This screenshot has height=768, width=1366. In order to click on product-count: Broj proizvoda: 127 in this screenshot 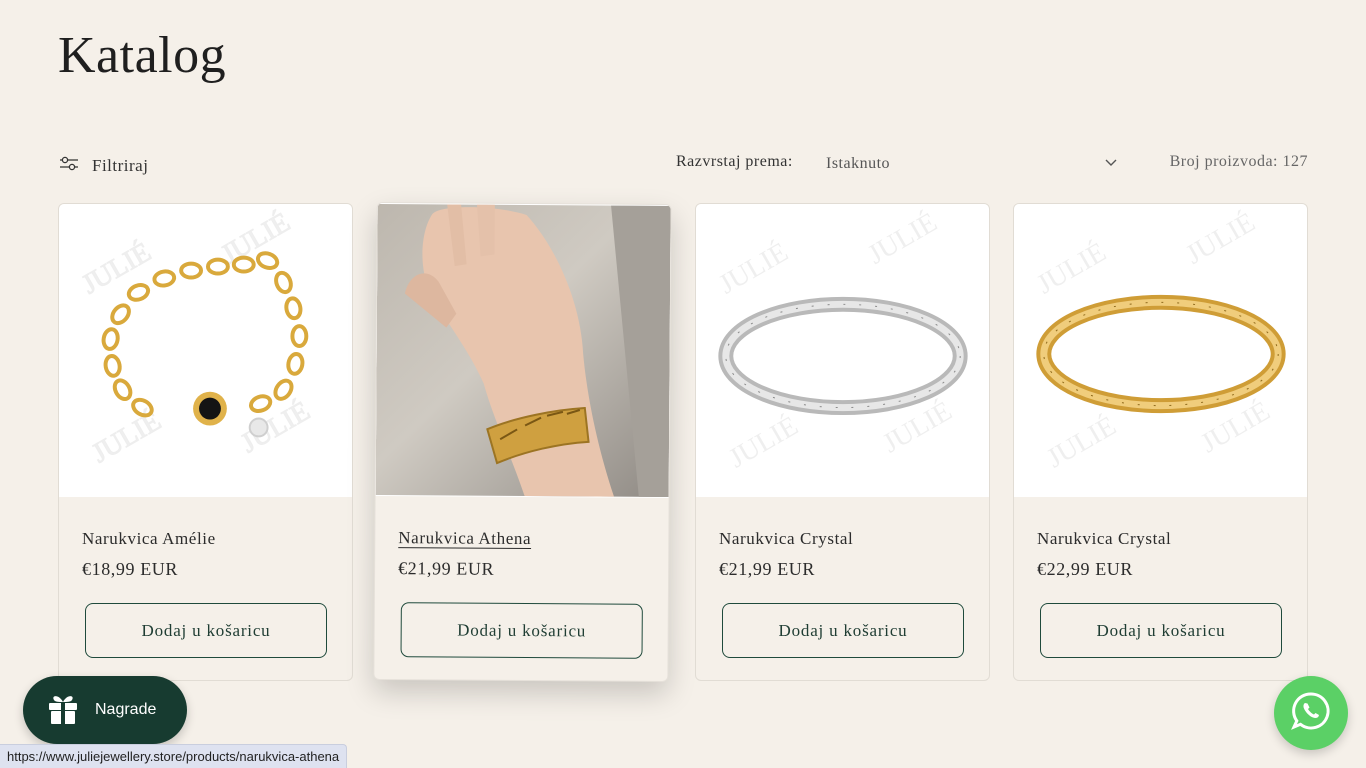, I will do `click(1238, 161)`.